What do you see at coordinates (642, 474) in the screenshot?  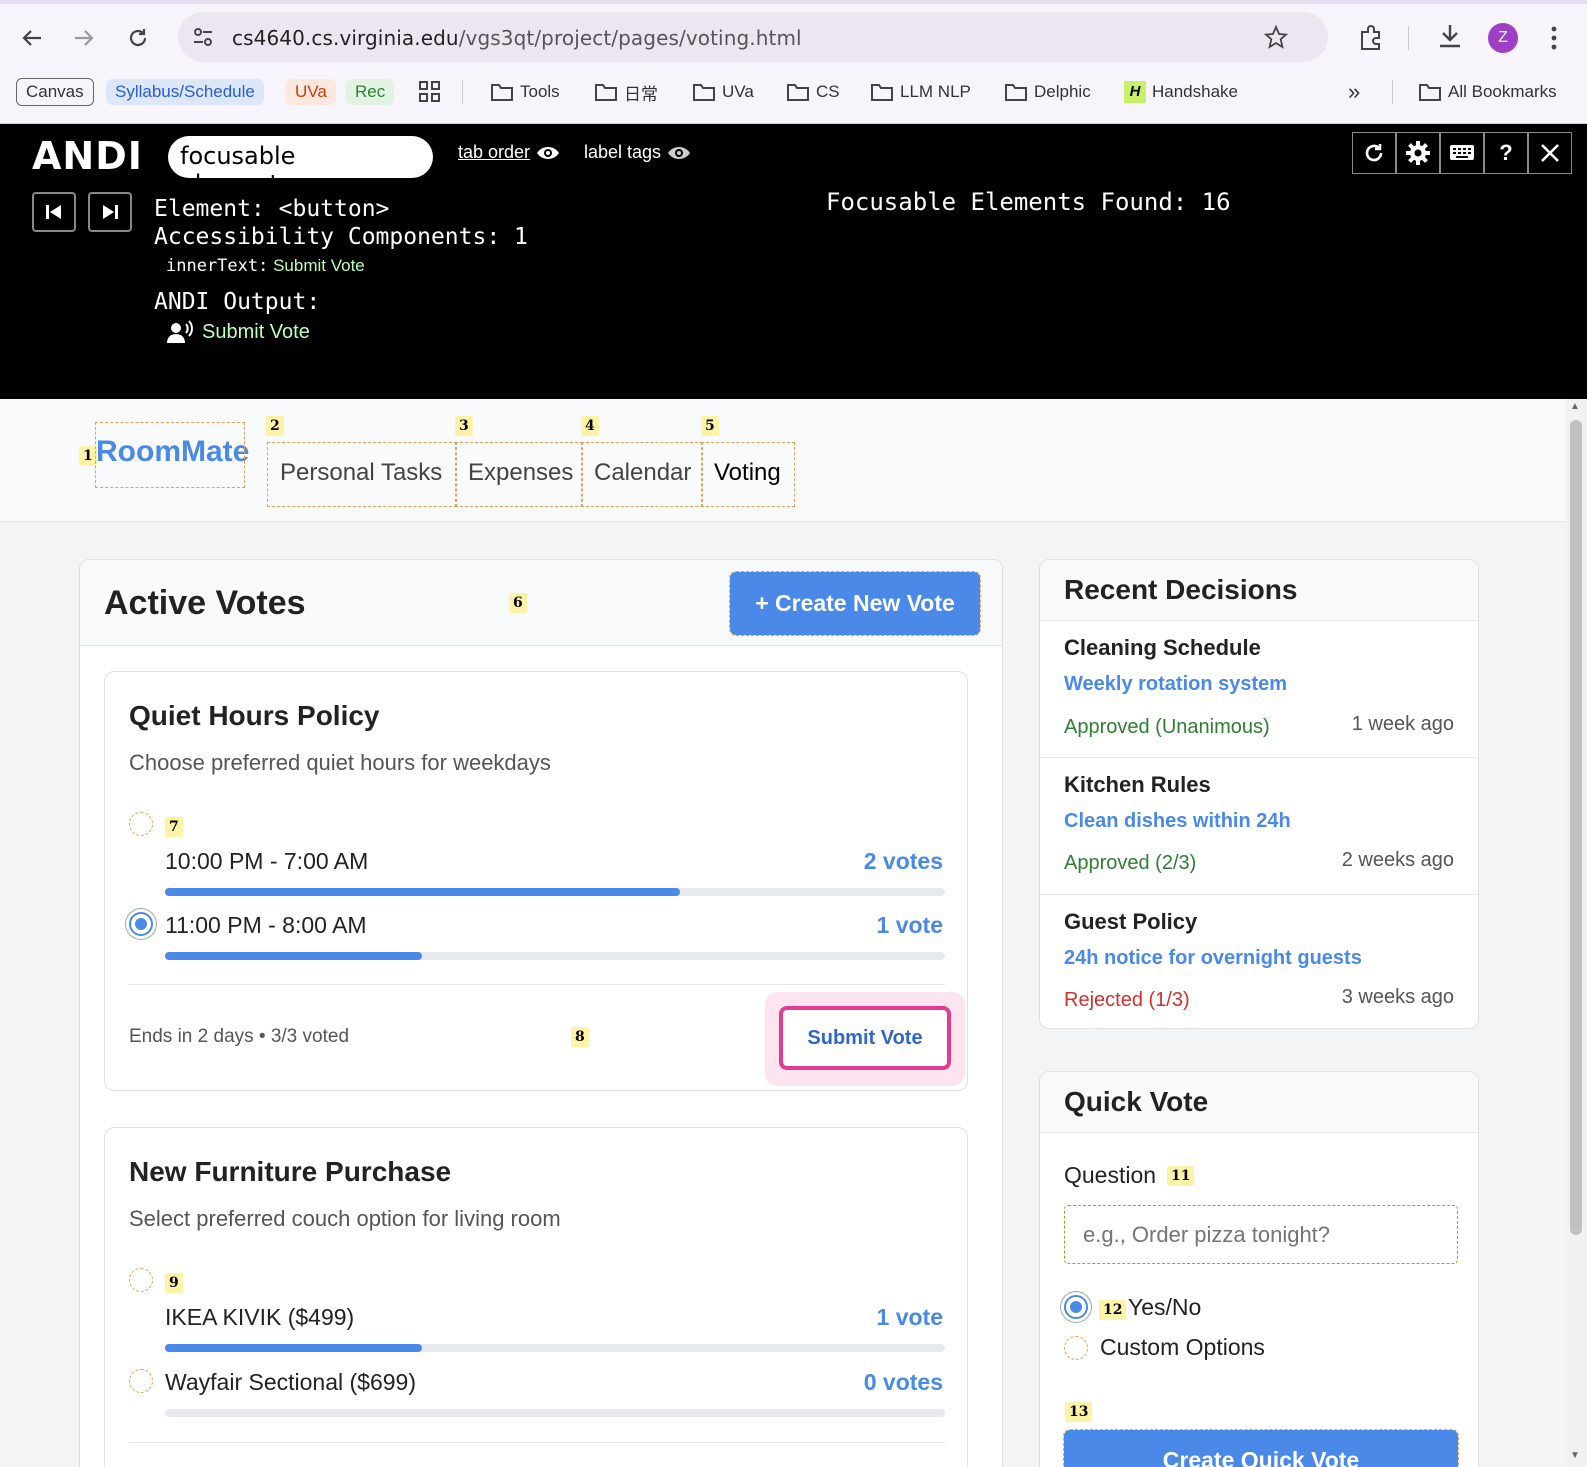 I see `nav-calendar: Calendar` at bounding box center [642, 474].